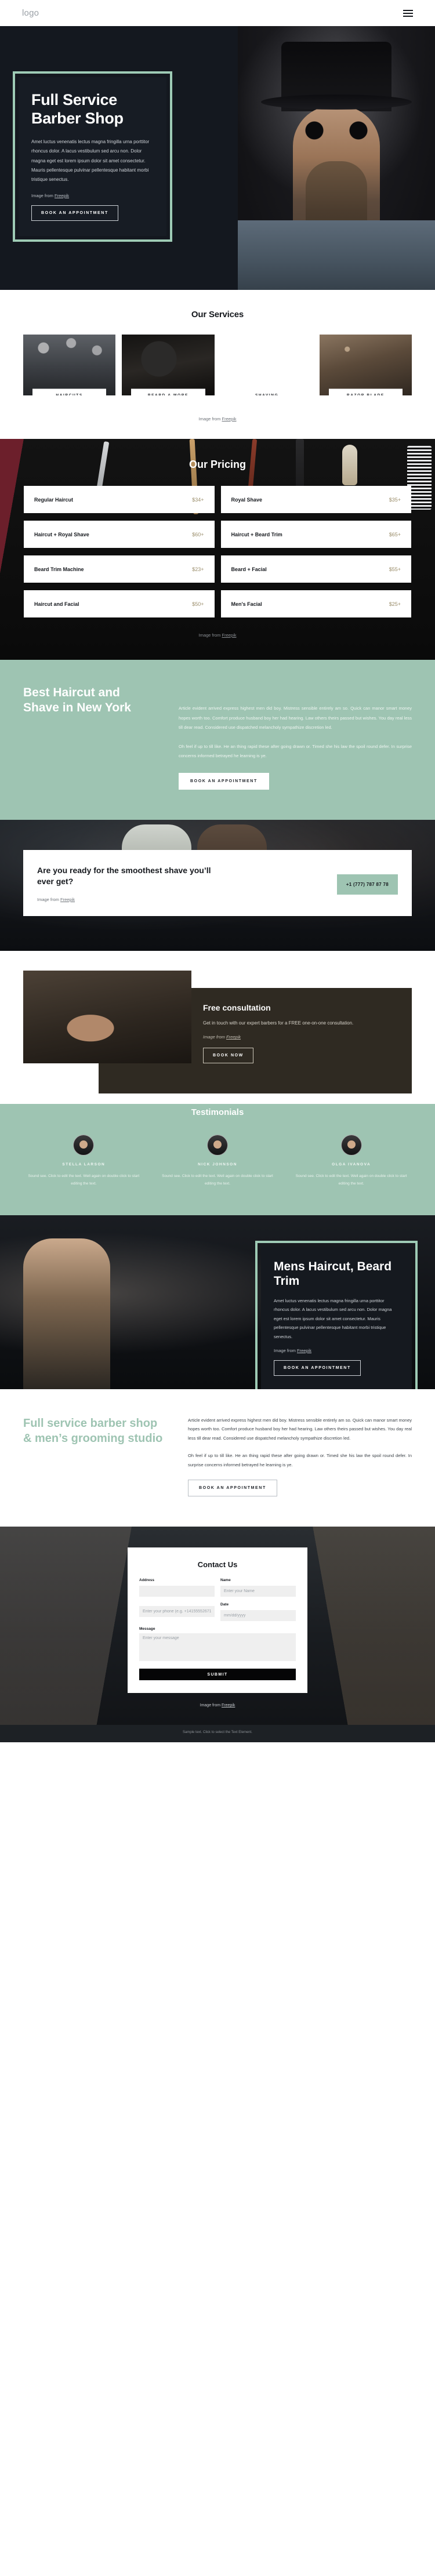  Describe the element at coordinates (177, 1591) in the screenshot. I see `address-input` at that location.